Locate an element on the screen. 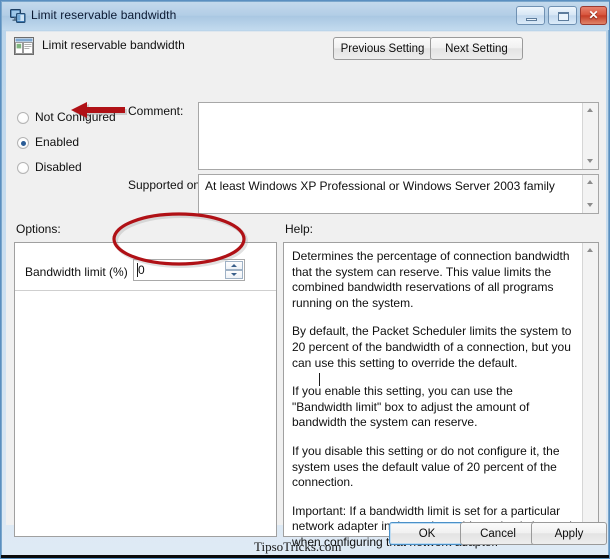 Image resolution: width=610 pixels, height=559 pixels. supported-on-scrollbar is located at coordinates (590, 194).